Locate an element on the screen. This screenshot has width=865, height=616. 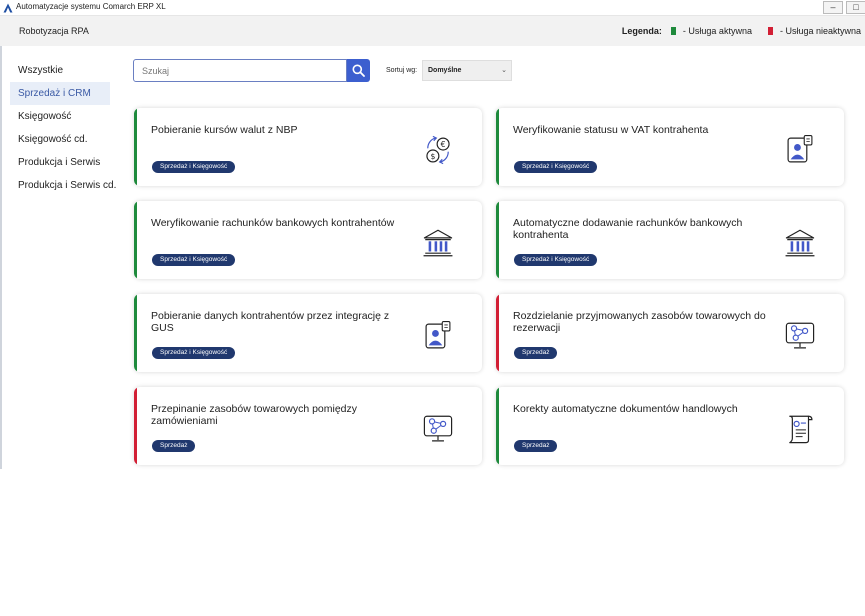
app-logo-icon is located at coordinates (8, 8).